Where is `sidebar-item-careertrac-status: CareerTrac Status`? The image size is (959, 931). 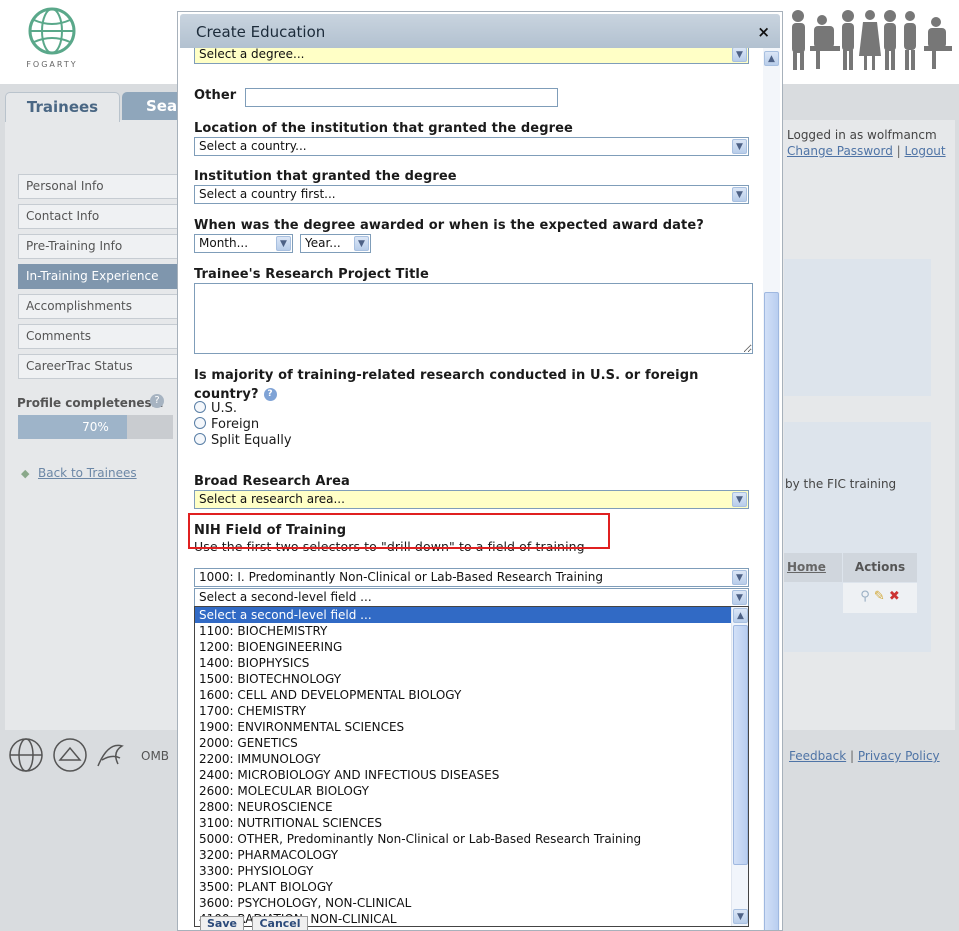
sidebar-item-careertrac-status: CareerTrac Status is located at coordinates (98, 366).